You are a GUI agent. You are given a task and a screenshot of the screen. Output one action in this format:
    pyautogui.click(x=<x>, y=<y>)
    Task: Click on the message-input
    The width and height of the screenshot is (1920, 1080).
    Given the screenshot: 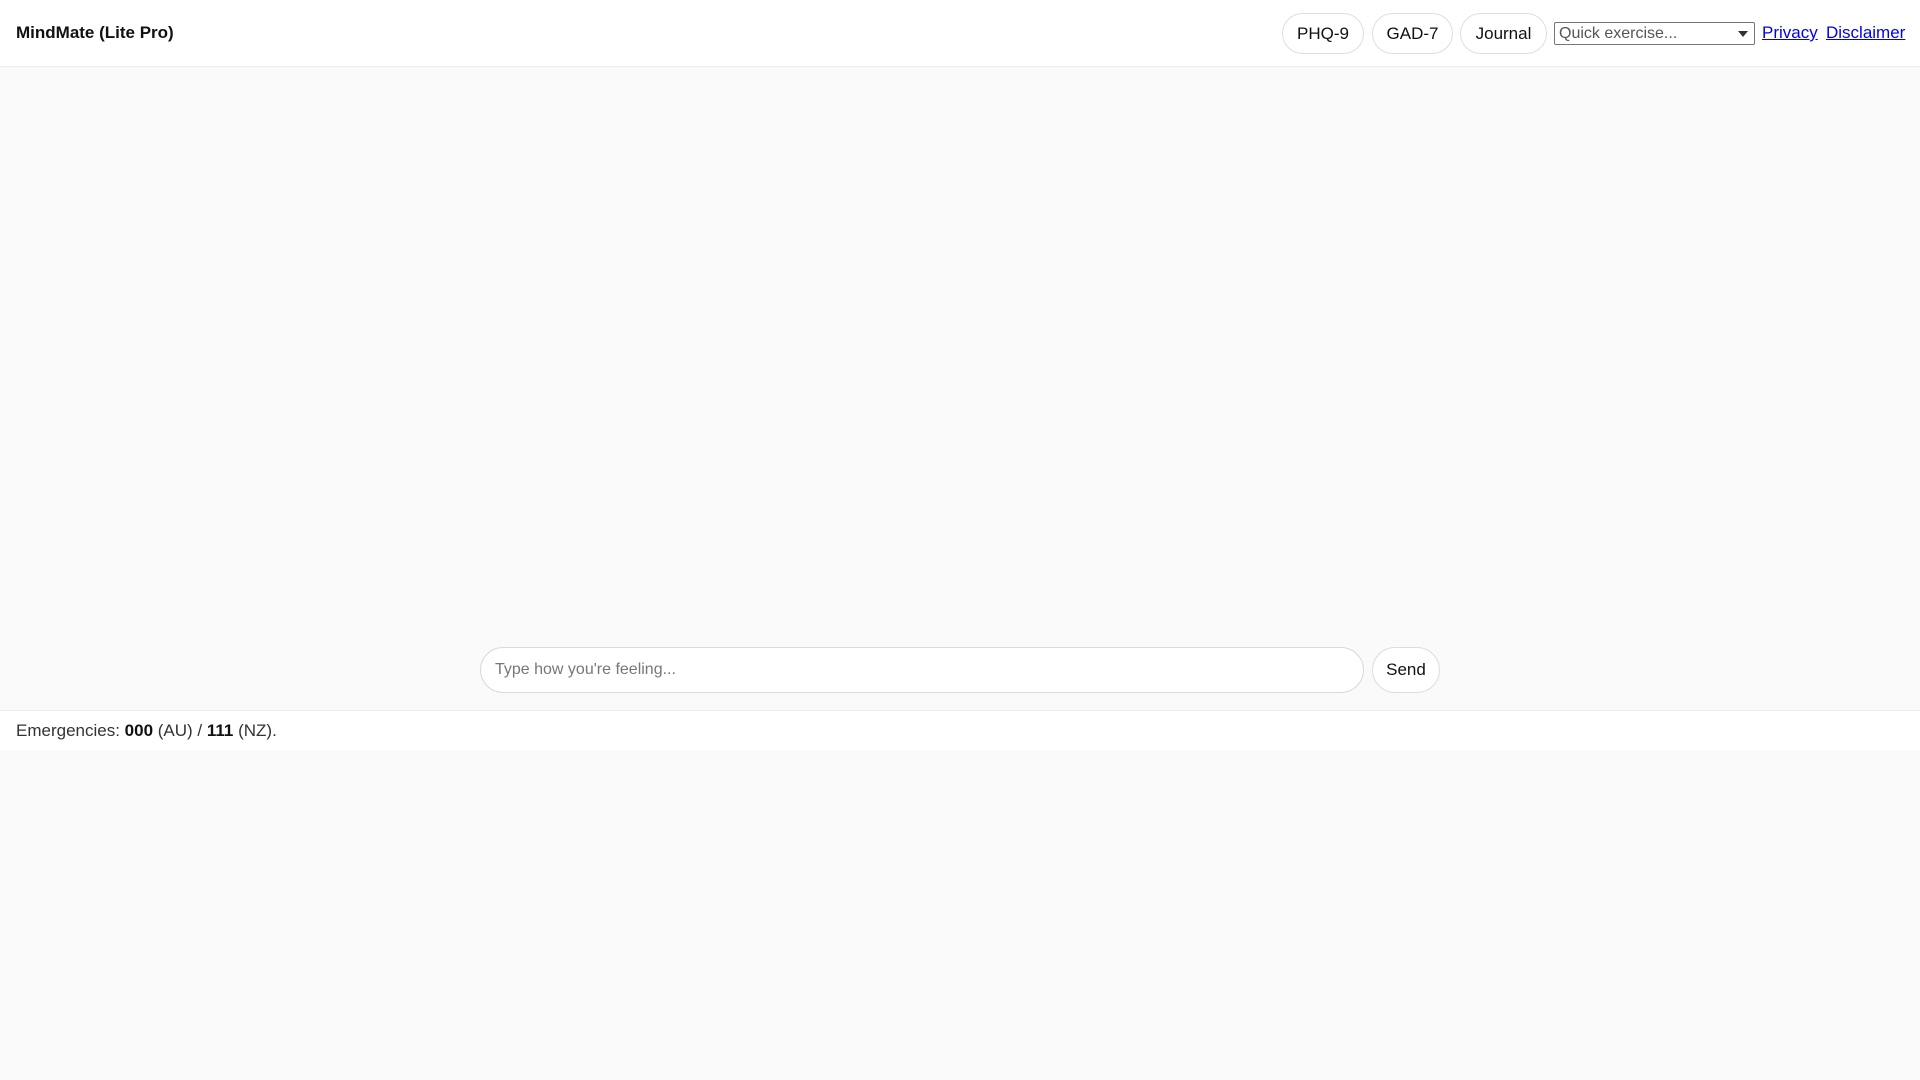 What is the action you would take?
    pyautogui.click(x=922, y=670)
    